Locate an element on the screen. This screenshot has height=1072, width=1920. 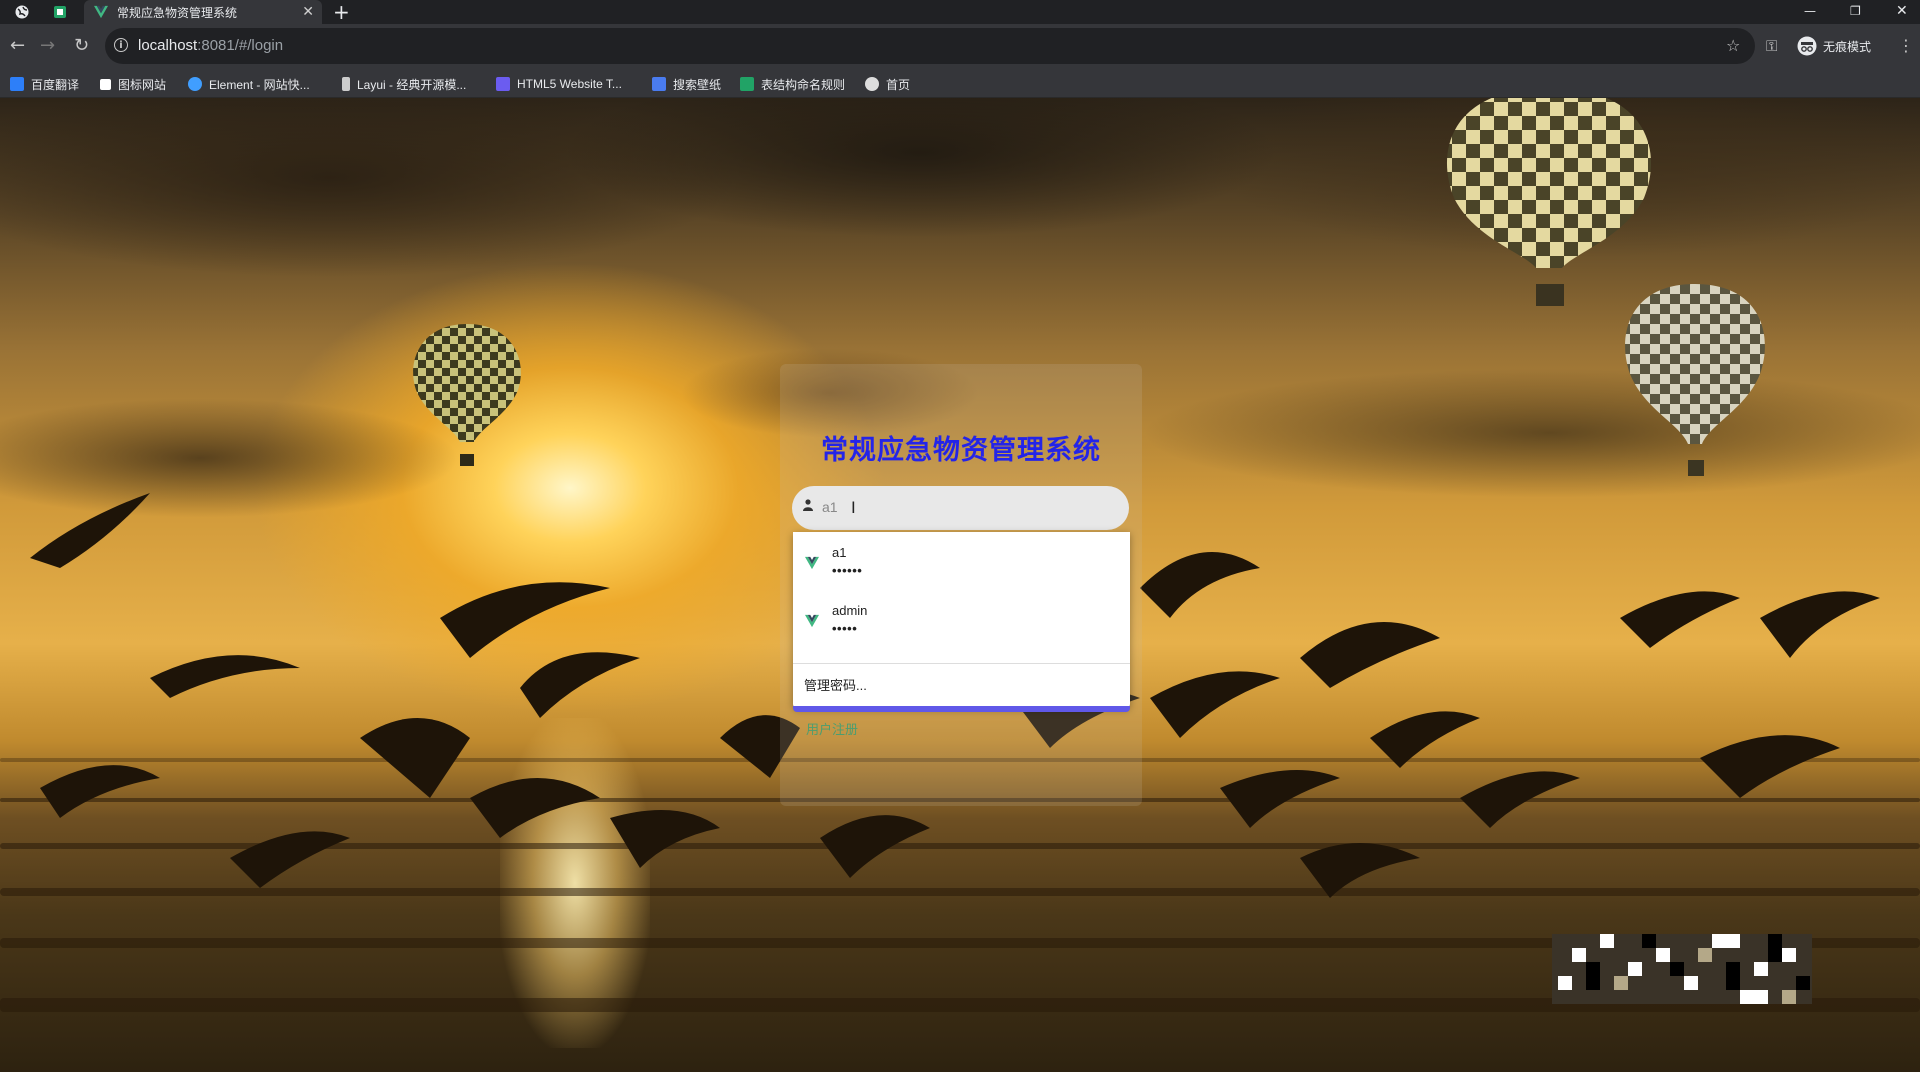
bookmark-label: 表结构命名规则 is located at coordinates (803, 84).